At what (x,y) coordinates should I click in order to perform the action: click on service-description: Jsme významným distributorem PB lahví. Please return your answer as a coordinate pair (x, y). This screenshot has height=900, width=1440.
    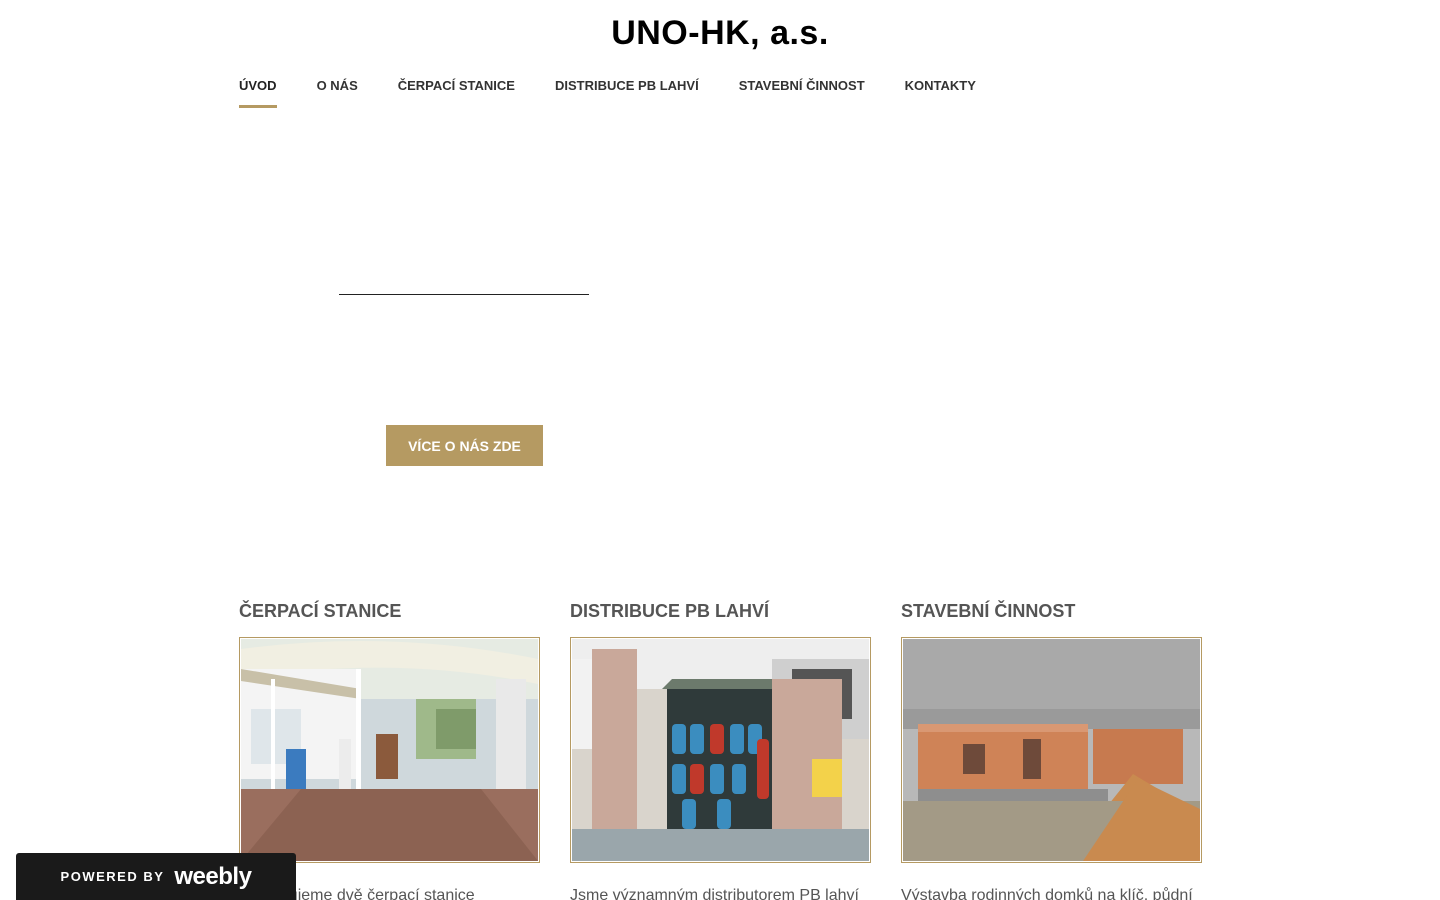
    Looking at the image, I should click on (714, 893).